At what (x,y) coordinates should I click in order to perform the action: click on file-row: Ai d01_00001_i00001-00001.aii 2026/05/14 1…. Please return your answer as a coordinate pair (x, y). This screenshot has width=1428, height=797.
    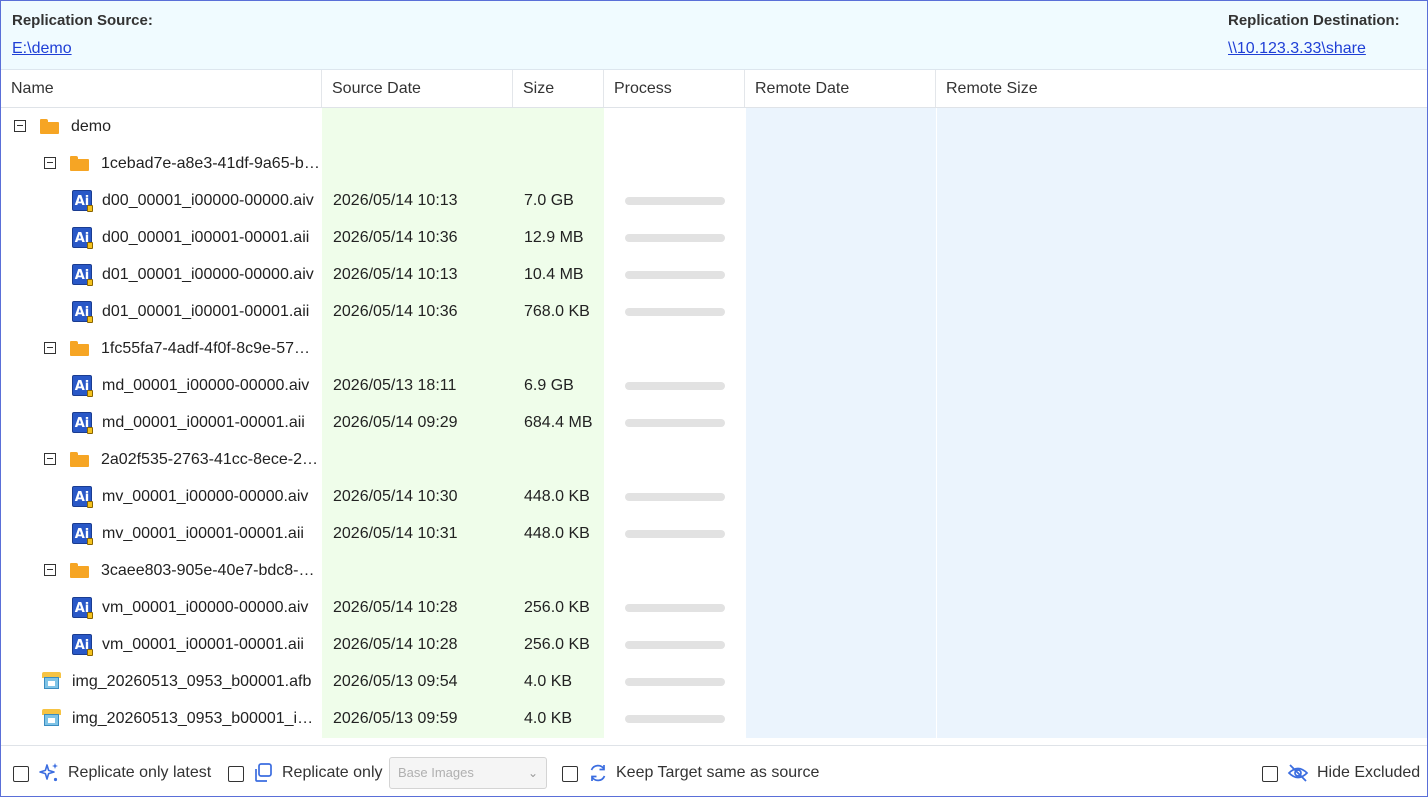
    Looking at the image, I should click on (714, 311).